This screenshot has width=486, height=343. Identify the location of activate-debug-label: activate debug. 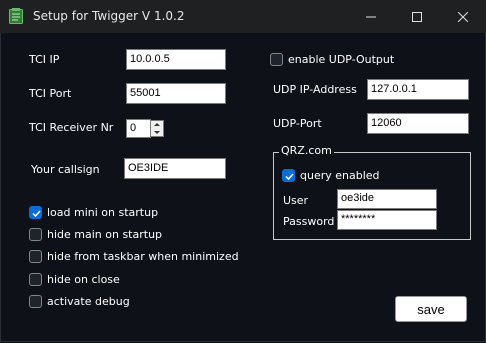
(88, 301).